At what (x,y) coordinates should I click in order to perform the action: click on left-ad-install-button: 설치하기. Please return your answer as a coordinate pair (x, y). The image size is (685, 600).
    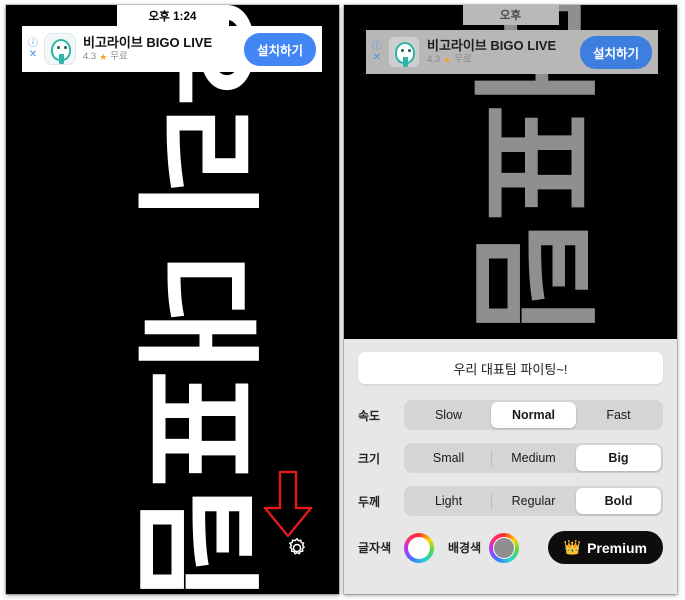
    Looking at the image, I should click on (279, 49).